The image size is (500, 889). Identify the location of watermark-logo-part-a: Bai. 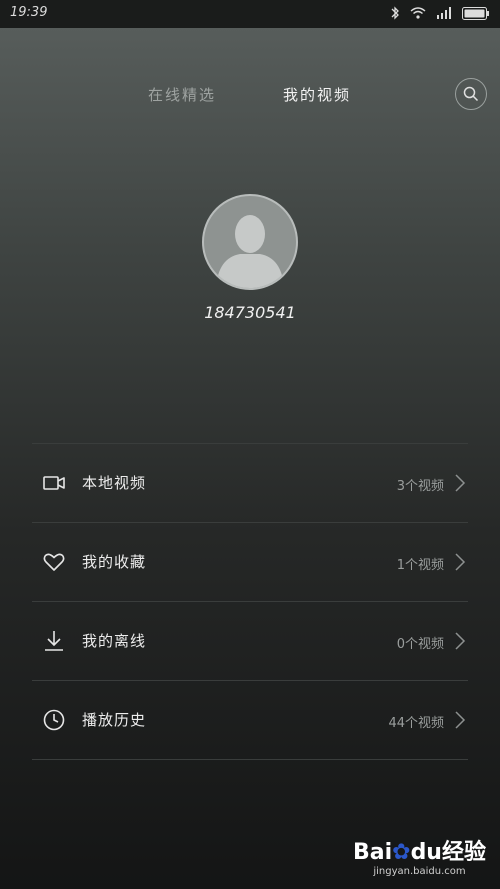
(372, 852).